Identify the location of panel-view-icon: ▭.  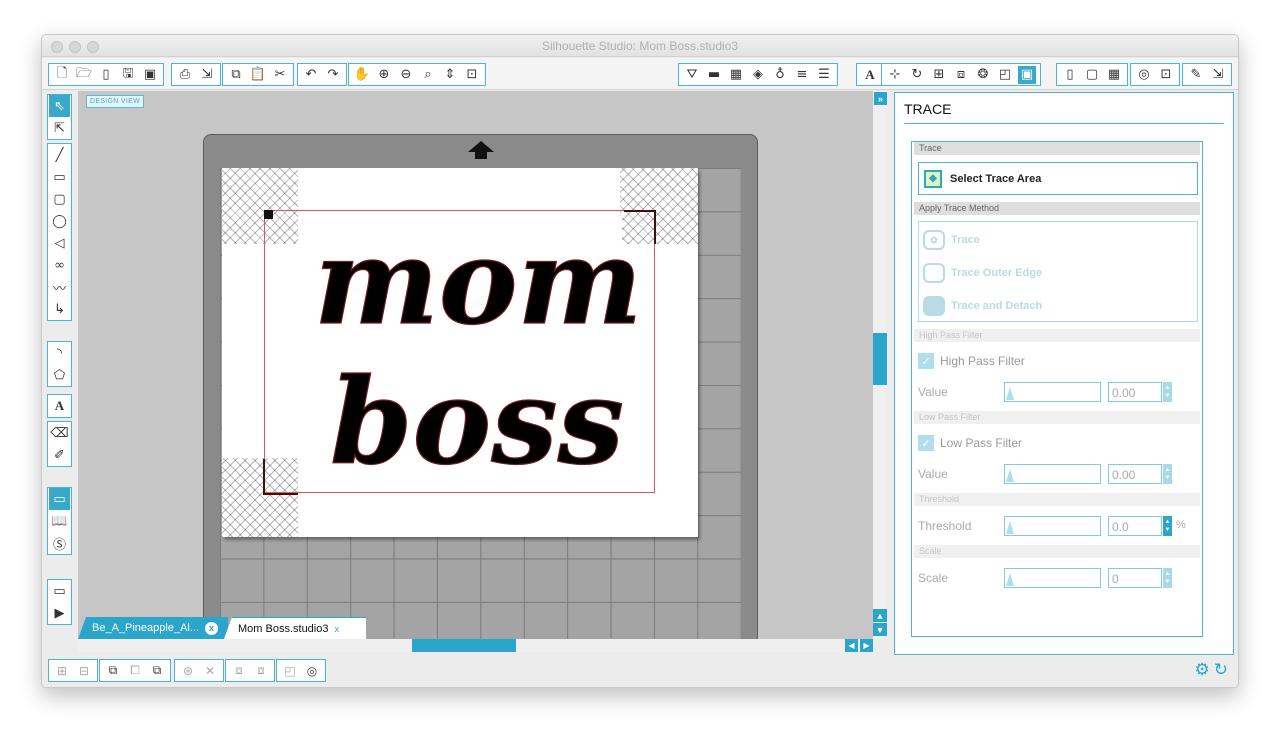
(59, 591).